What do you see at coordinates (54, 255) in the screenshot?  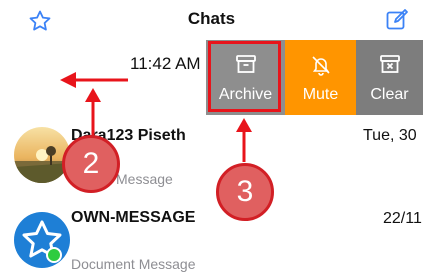 I see `online-status-dot` at bounding box center [54, 255].